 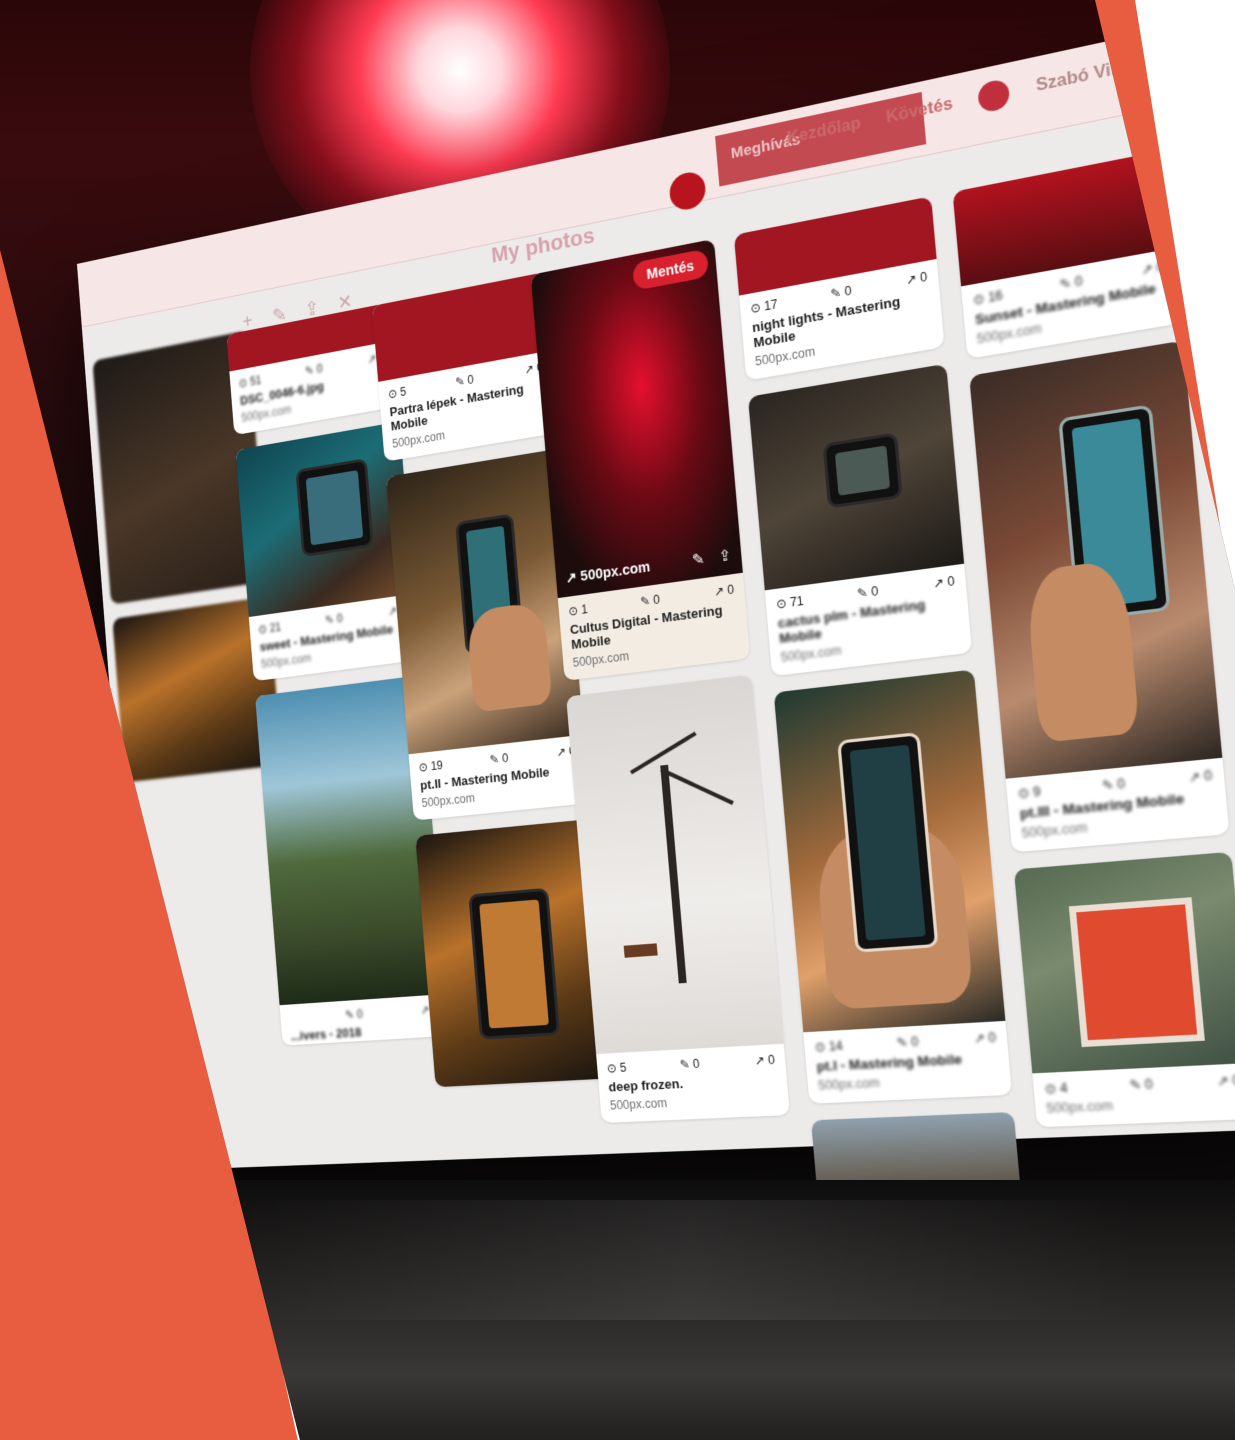 What do you see at coordinates (608, 572) in the screenshot?
I see `source-link: ↗ 500px.com` at bounding box center [608, 572].